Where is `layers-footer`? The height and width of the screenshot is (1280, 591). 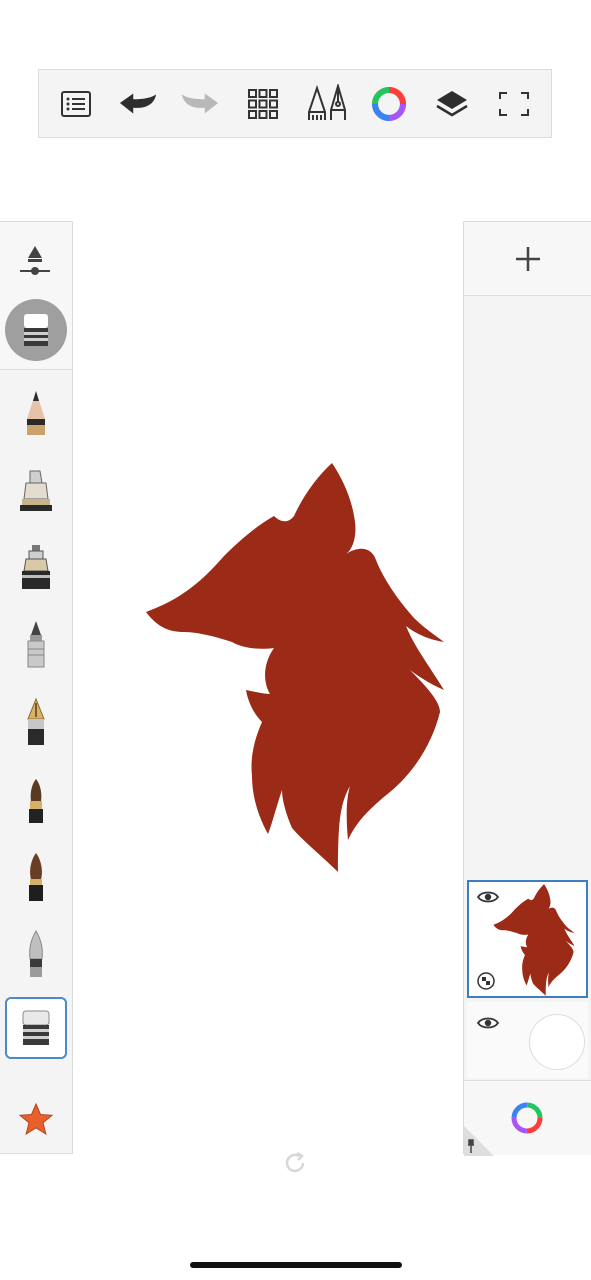 layers-footer is located at coordinates (527, 1118).